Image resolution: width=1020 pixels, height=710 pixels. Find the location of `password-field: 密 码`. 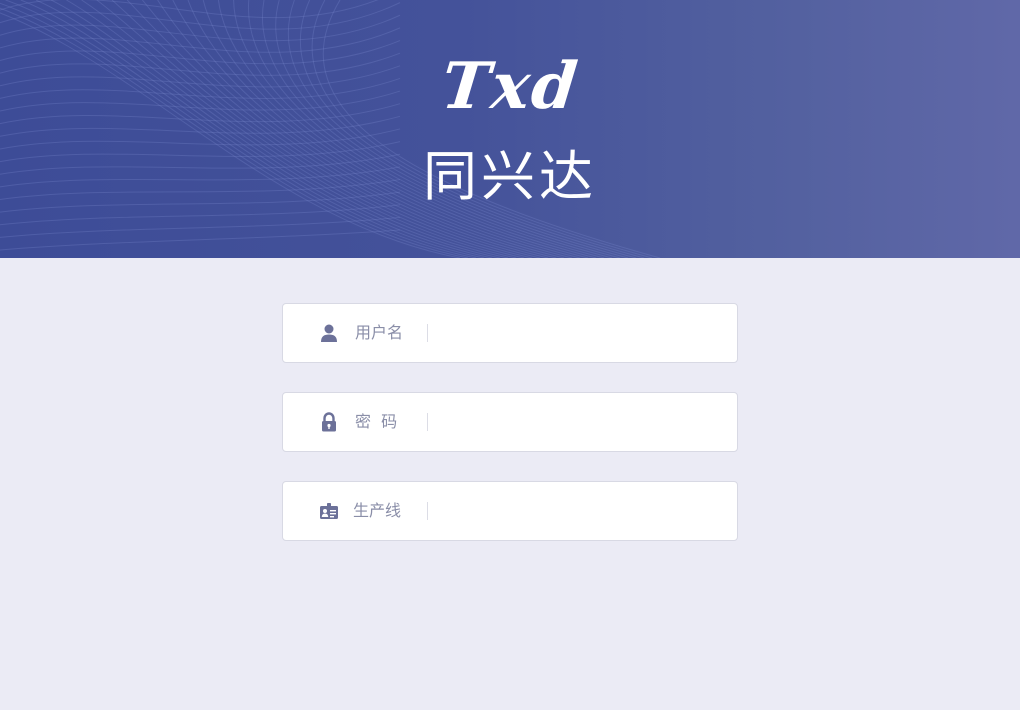

password-field: 密 码 is located at coordinates (510, 422).